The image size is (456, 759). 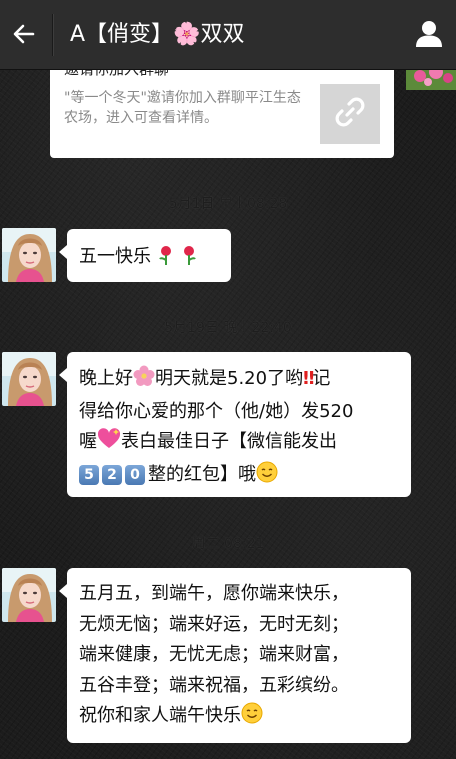 I want to click on invite-description: "等一个冬天"邀请你加入群聊平江生态农场，进入可查看详情。, so click(x=182, y=108).